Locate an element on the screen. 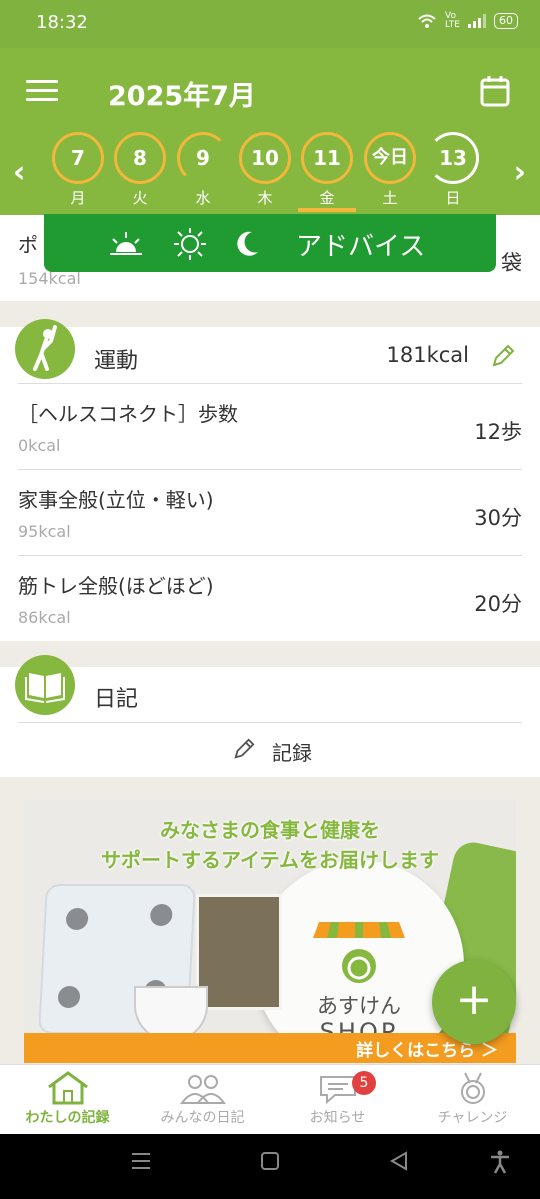 This screenshot has height=1199, width=540. pencil-icon is located at coordinates (244, 748).